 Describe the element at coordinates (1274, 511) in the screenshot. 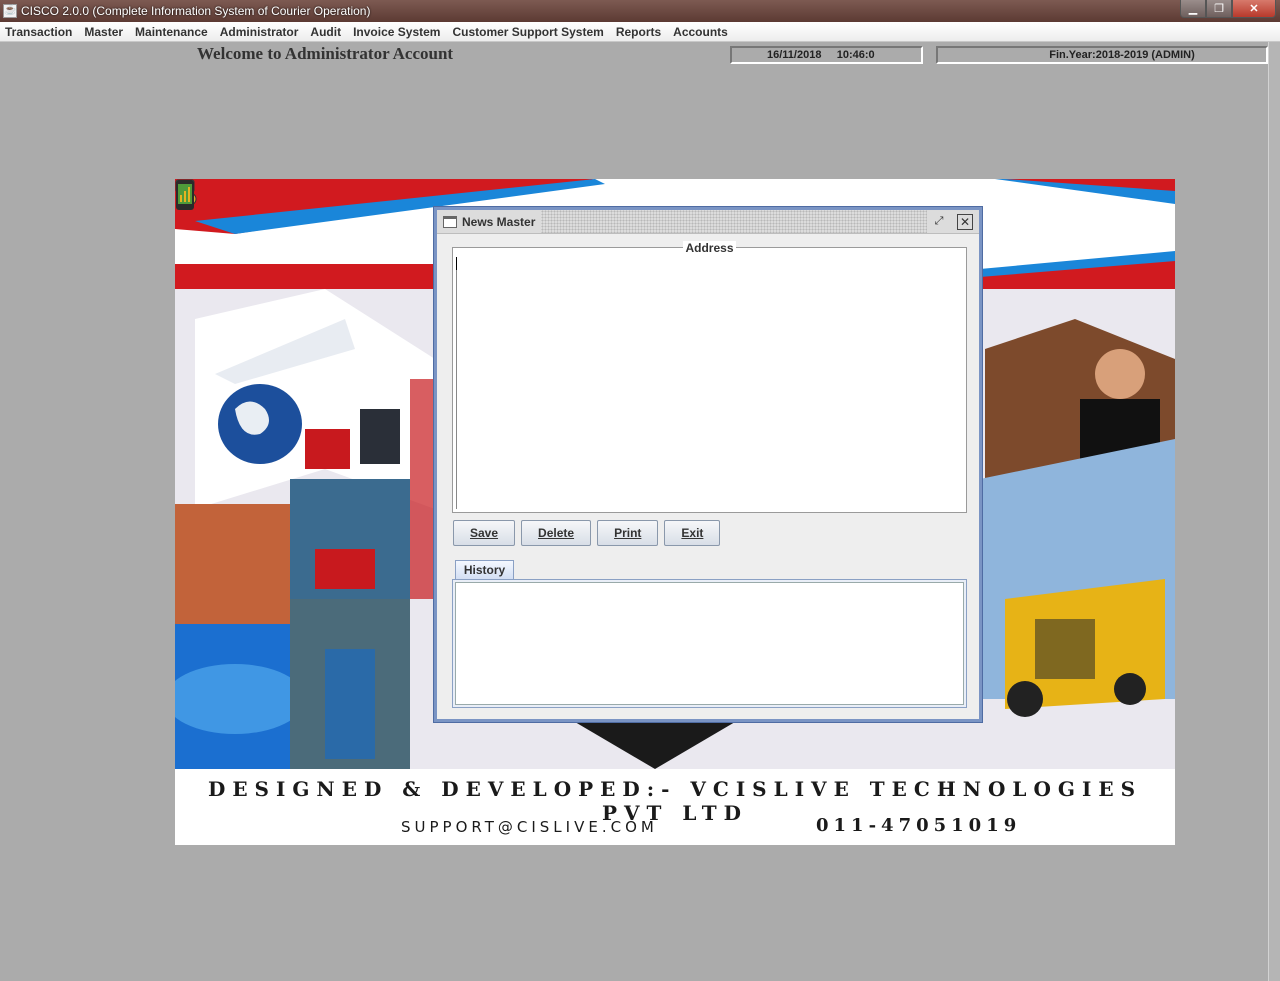

I see `desktop-right-edge` at that location.